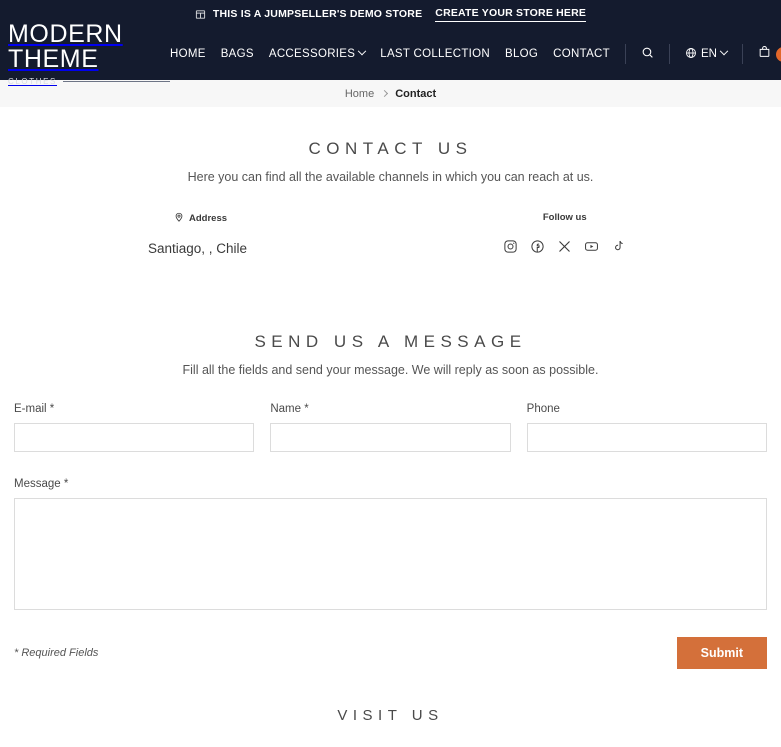  I want to click on nav-blog-label: BLOG, so click(522, 54).